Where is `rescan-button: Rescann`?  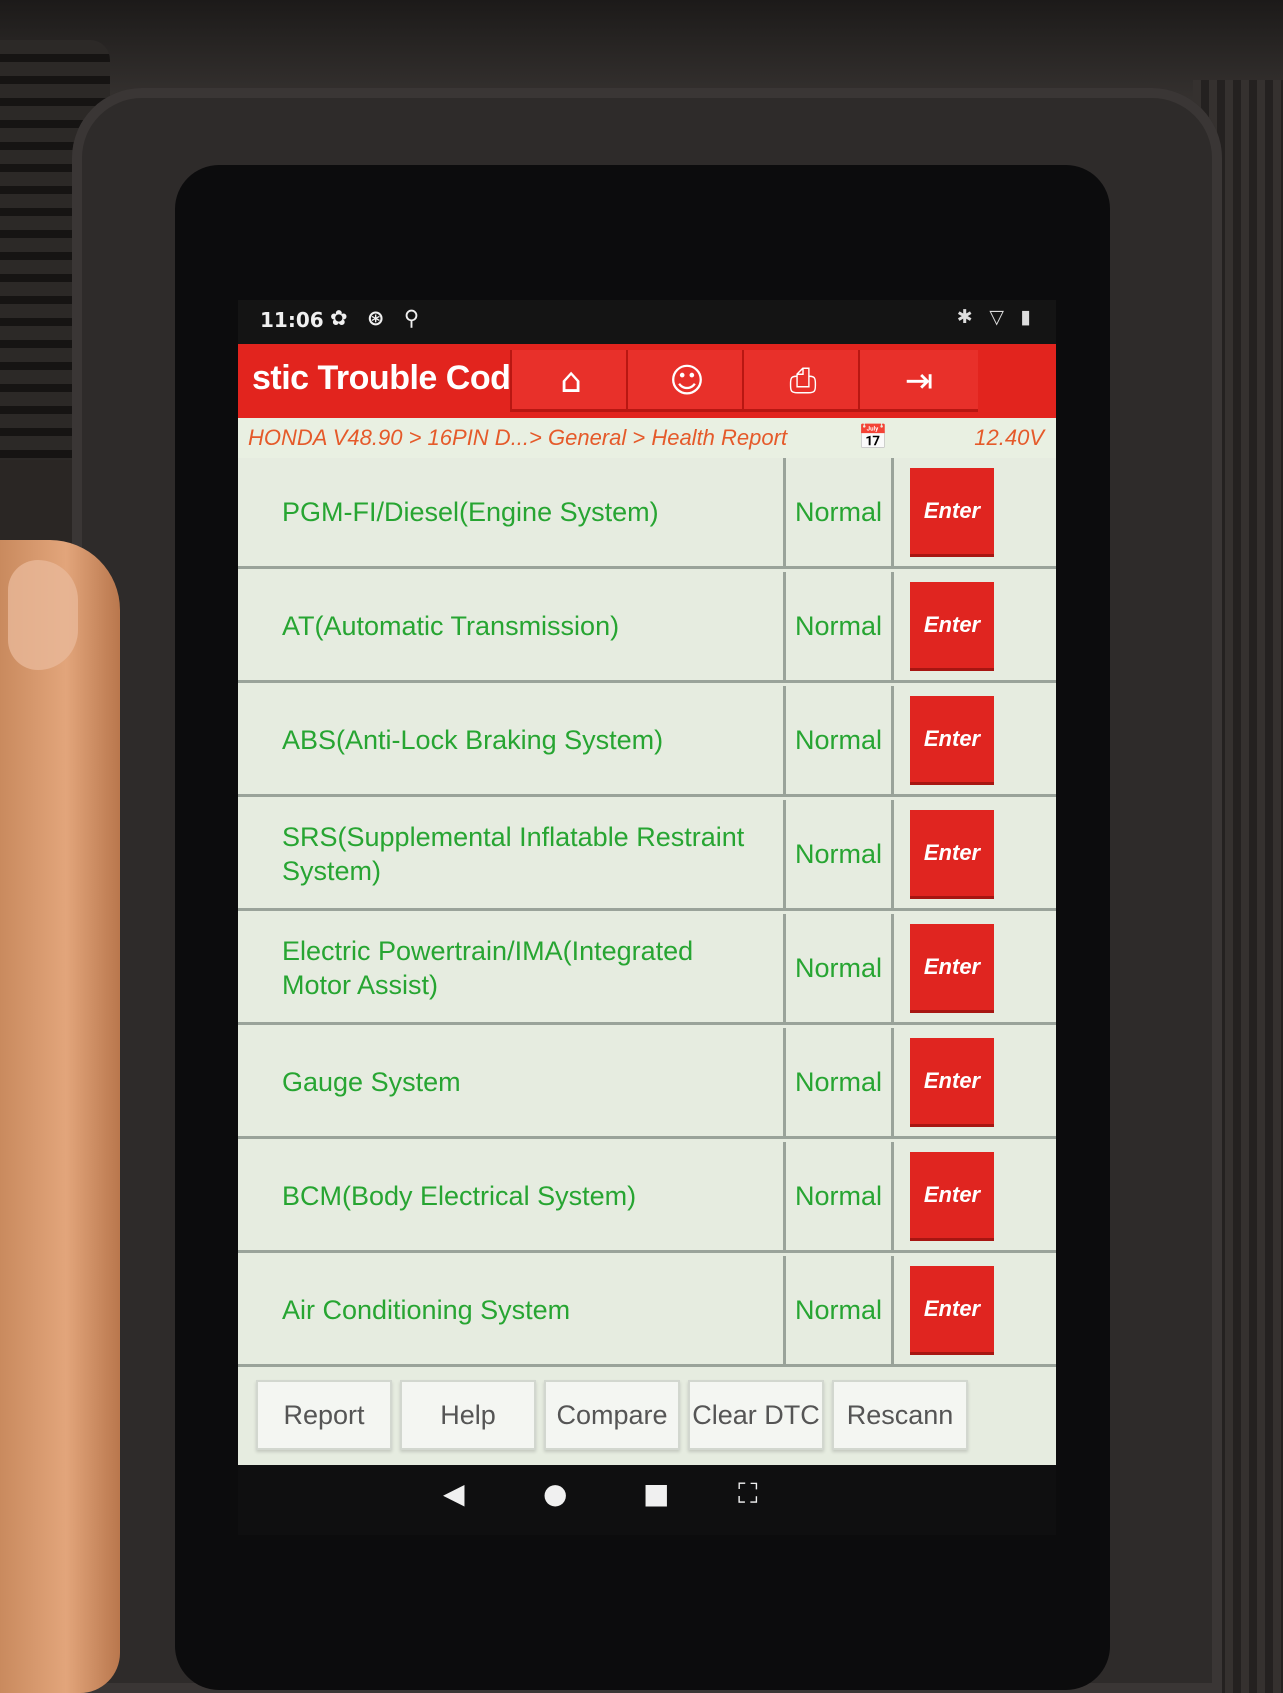
rescan-button: Rescann is located at coordinates (900, 1415).